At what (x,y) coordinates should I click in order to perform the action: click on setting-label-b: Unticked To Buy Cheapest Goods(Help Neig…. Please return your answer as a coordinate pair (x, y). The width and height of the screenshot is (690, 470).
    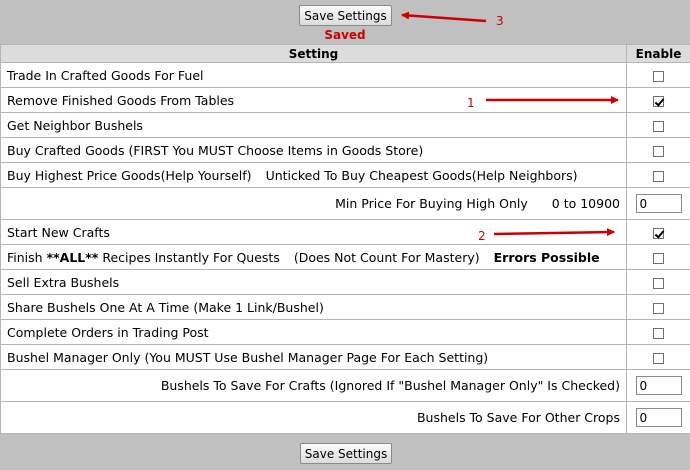
    Looking at the image, I should click on (421, 175).